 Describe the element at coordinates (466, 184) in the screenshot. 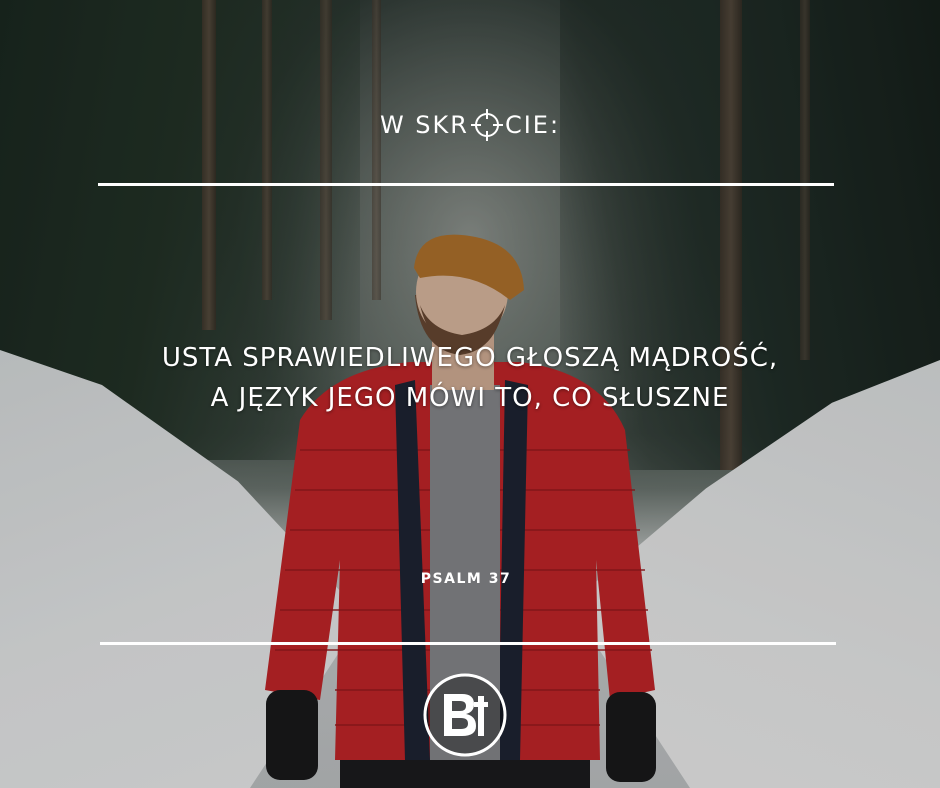

I see `top-divider` at that location.